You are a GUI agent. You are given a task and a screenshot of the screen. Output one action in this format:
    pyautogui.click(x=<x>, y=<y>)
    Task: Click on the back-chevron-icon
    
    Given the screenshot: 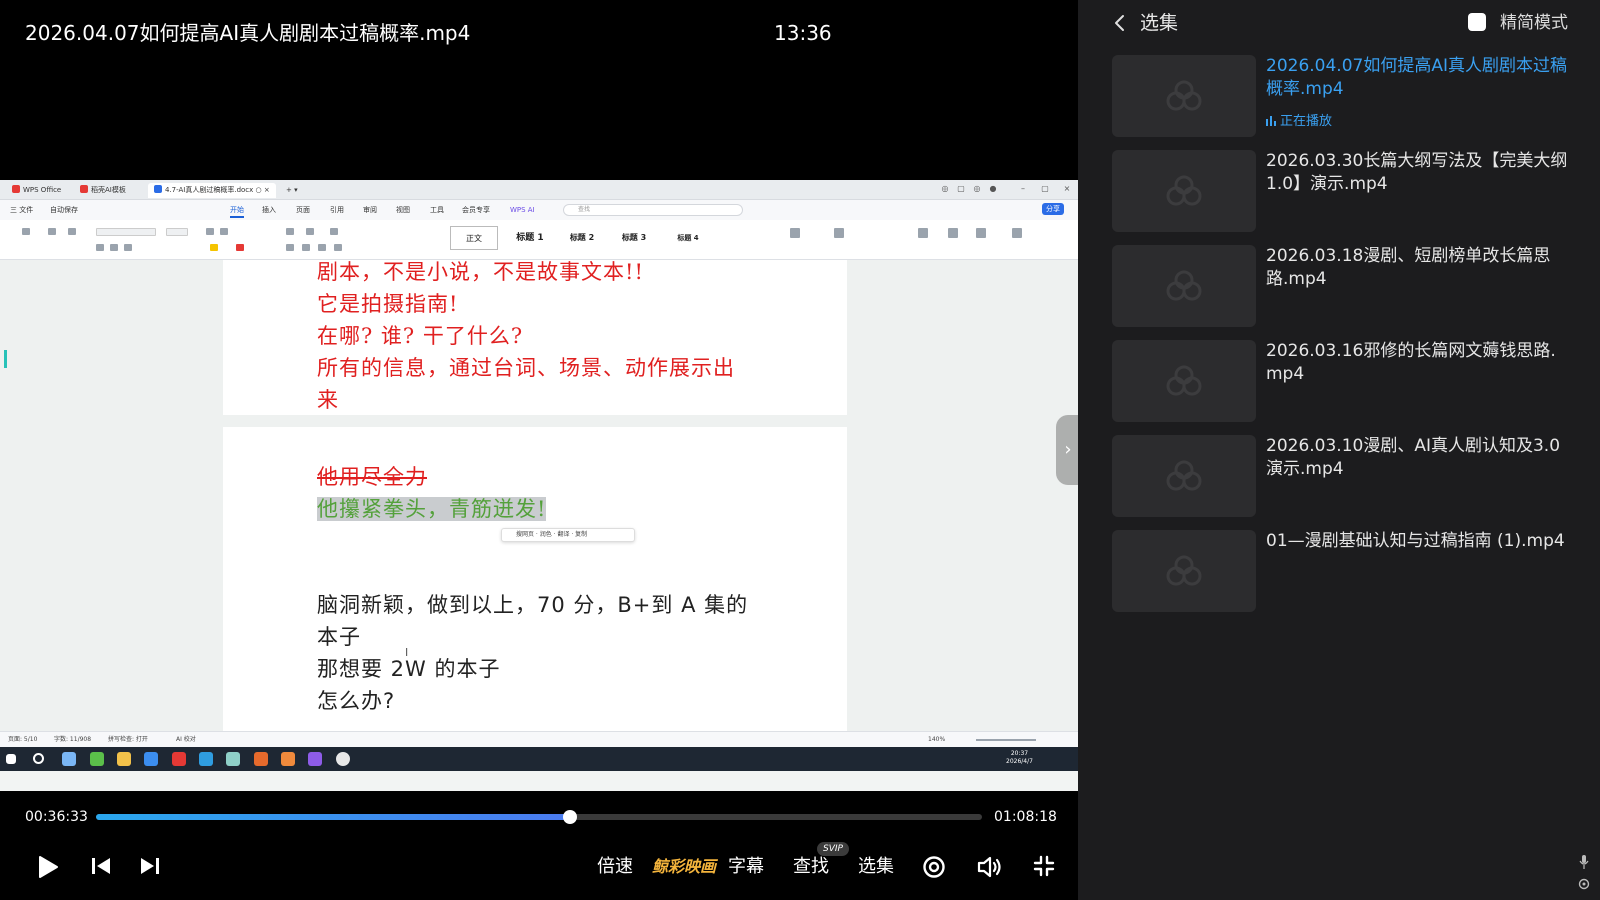 What is the action you would take?
    pyautogui.click(x=1120, y=23)
    